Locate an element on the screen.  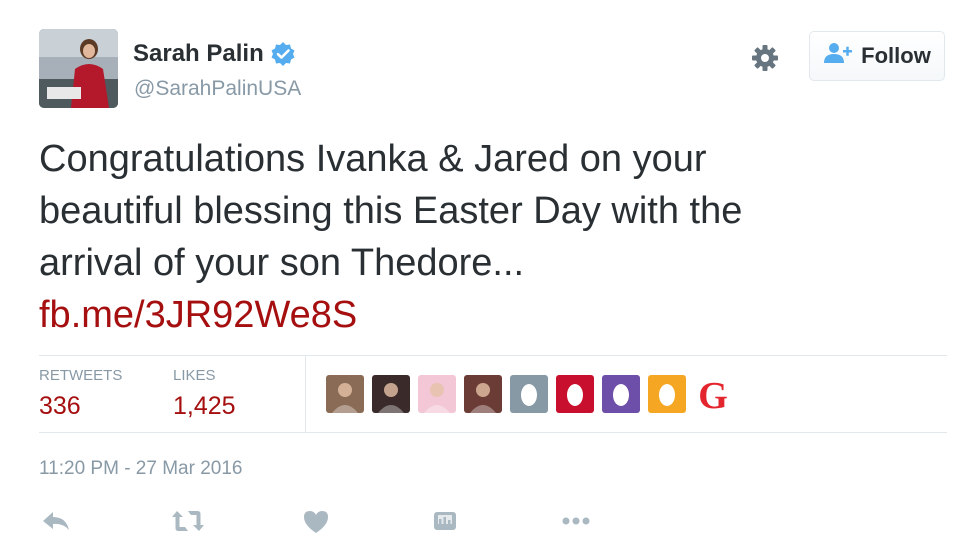
likers-list: G is located at coordinates (529, 394).